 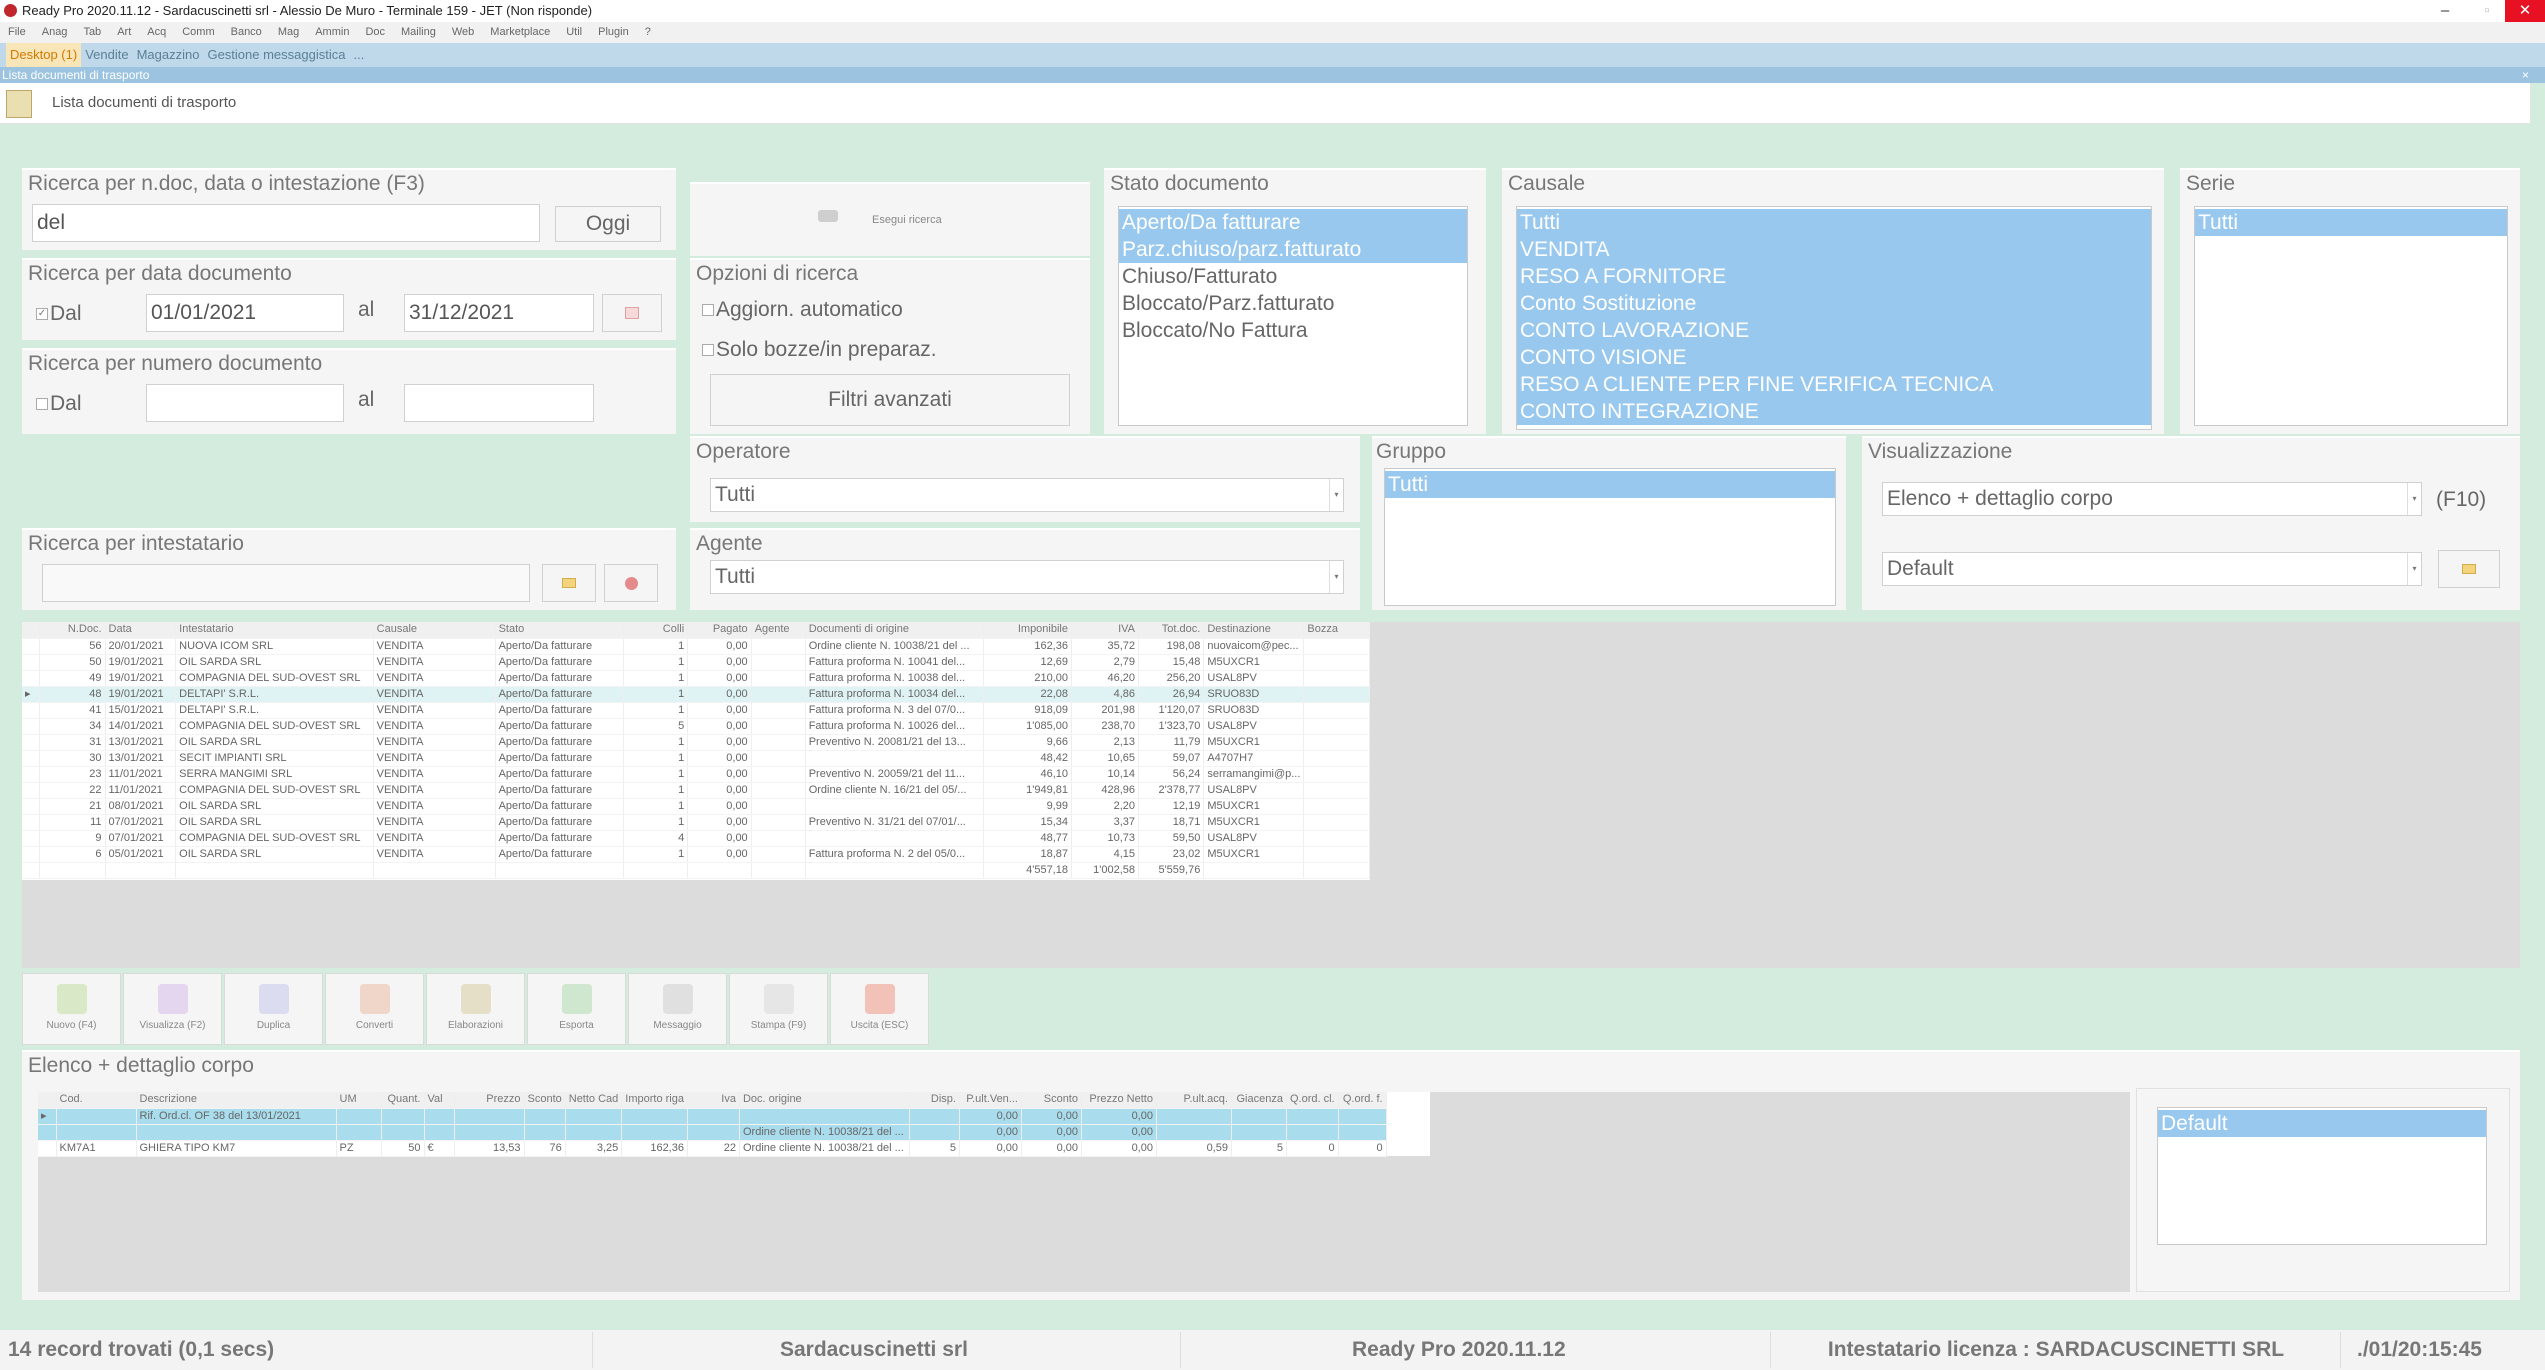 I want to click on list-item: VENDITA, so click(x=1834, y=249).